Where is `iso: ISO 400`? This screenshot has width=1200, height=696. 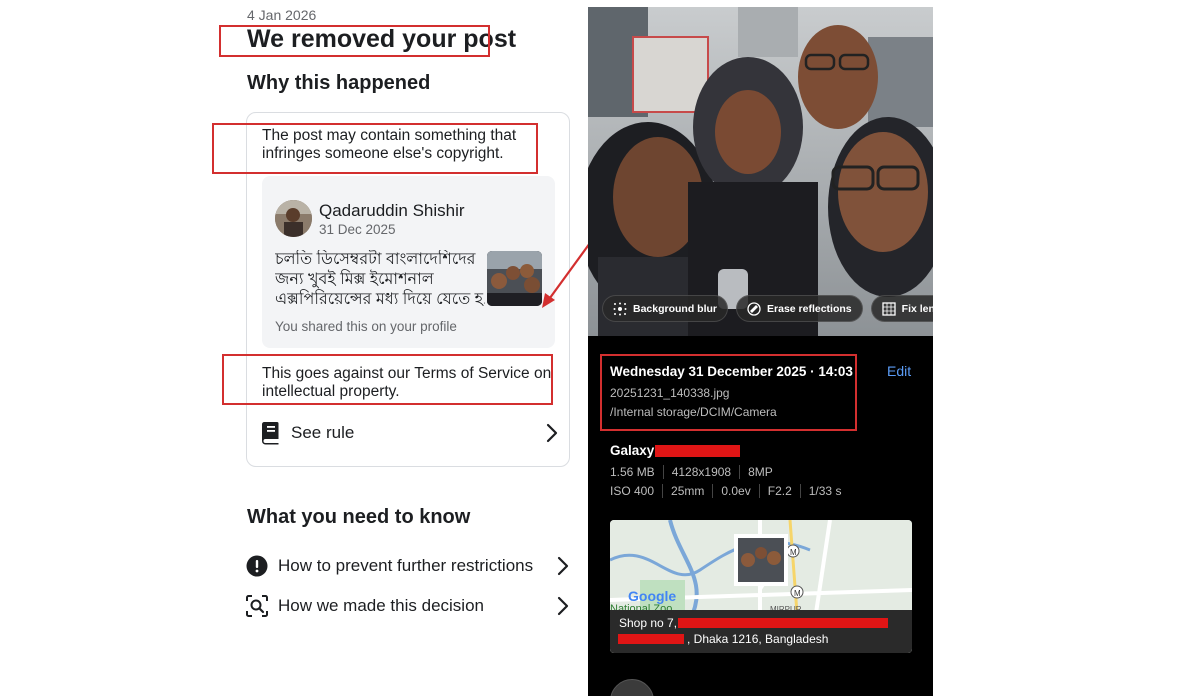
iso: ISO 400 is located at coordinates (632, 491).